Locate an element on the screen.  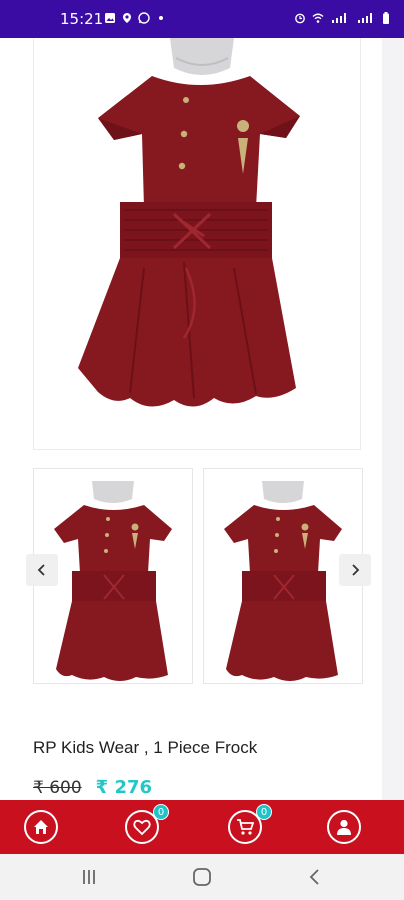
status-left-icons is located at coordinates (135, 18).